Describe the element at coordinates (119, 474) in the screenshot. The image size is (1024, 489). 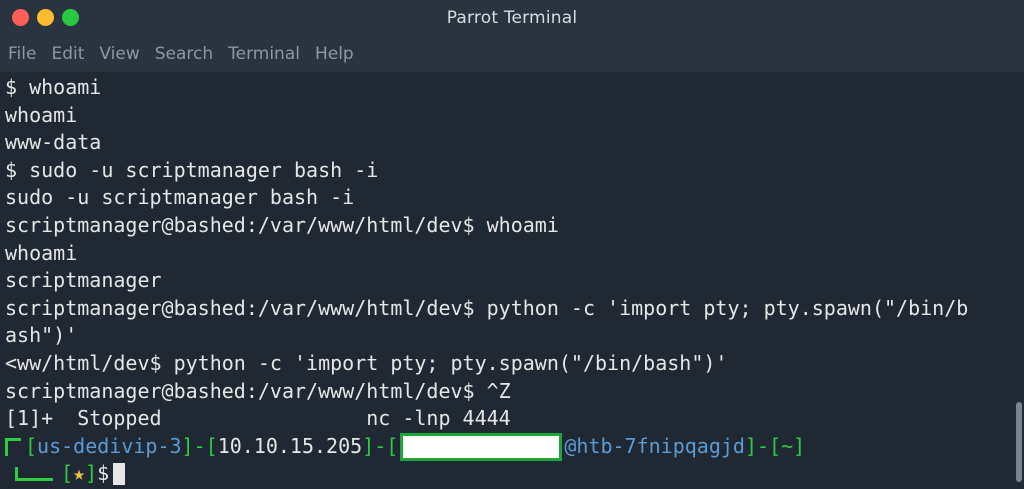
I see `text-cursor` at that location.